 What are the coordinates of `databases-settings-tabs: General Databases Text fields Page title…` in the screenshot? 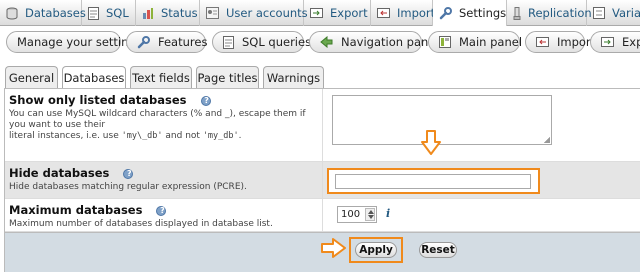 It's located at (320, 75).